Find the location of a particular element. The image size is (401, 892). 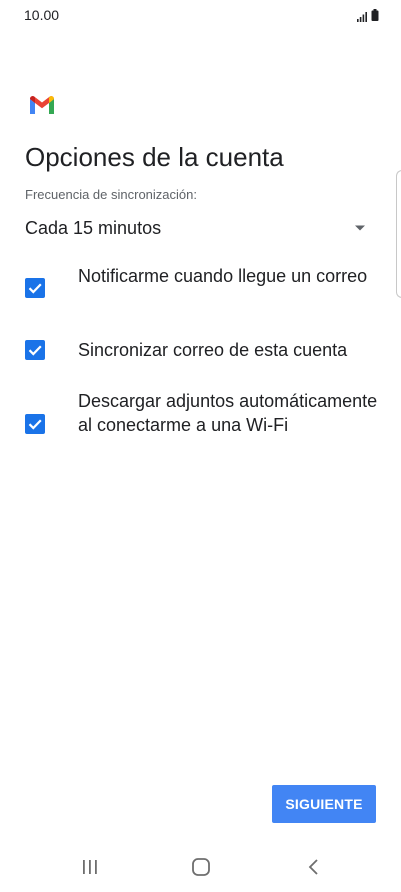

sync-frequency-dropdown: Cada 15 minutos is located at coordinates (197, 228).